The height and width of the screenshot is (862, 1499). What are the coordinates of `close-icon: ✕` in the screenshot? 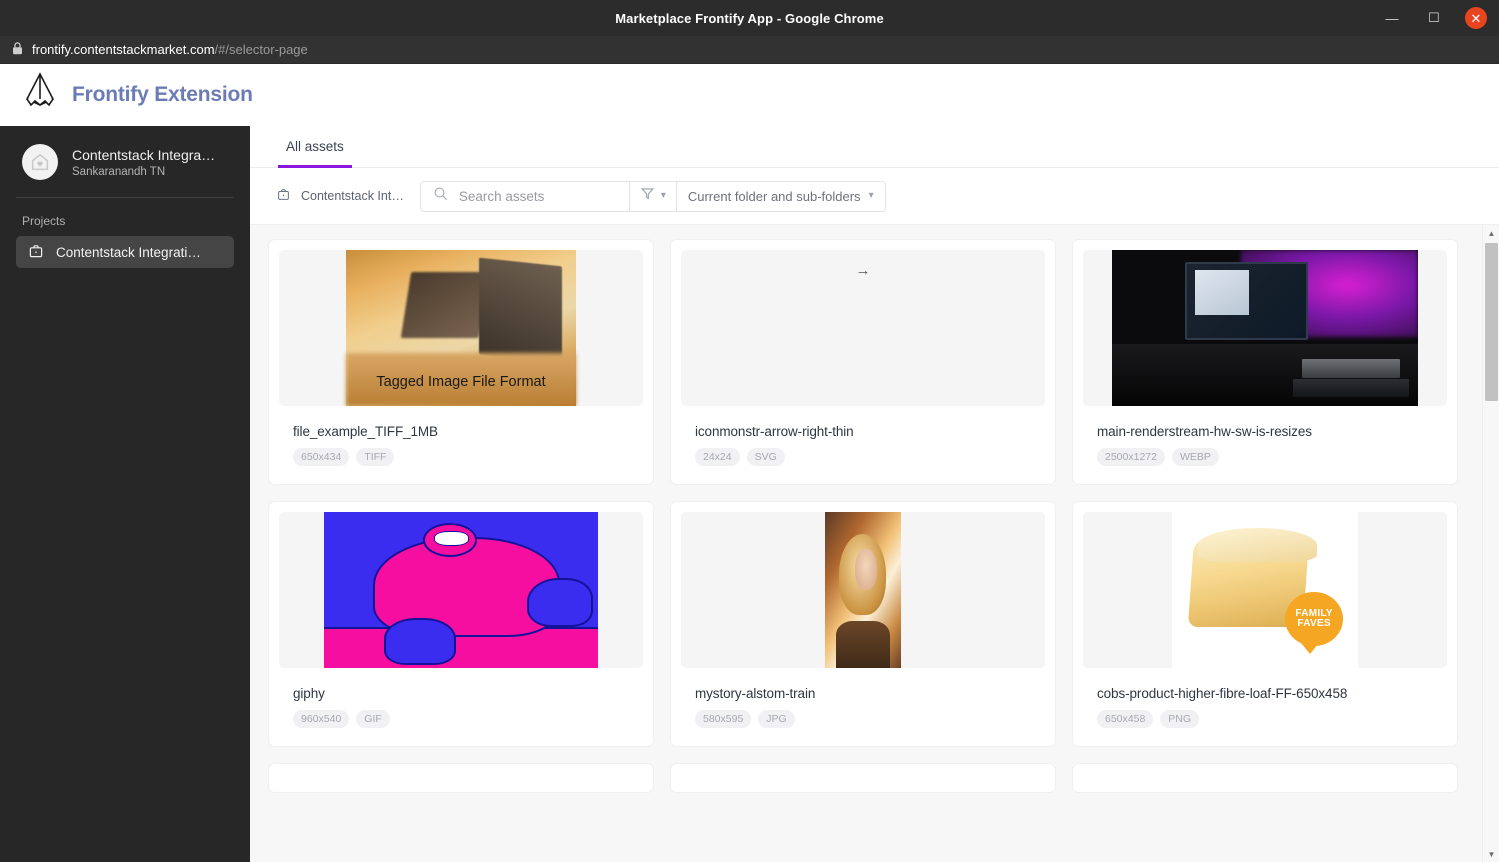 It's located at (1476, 18).